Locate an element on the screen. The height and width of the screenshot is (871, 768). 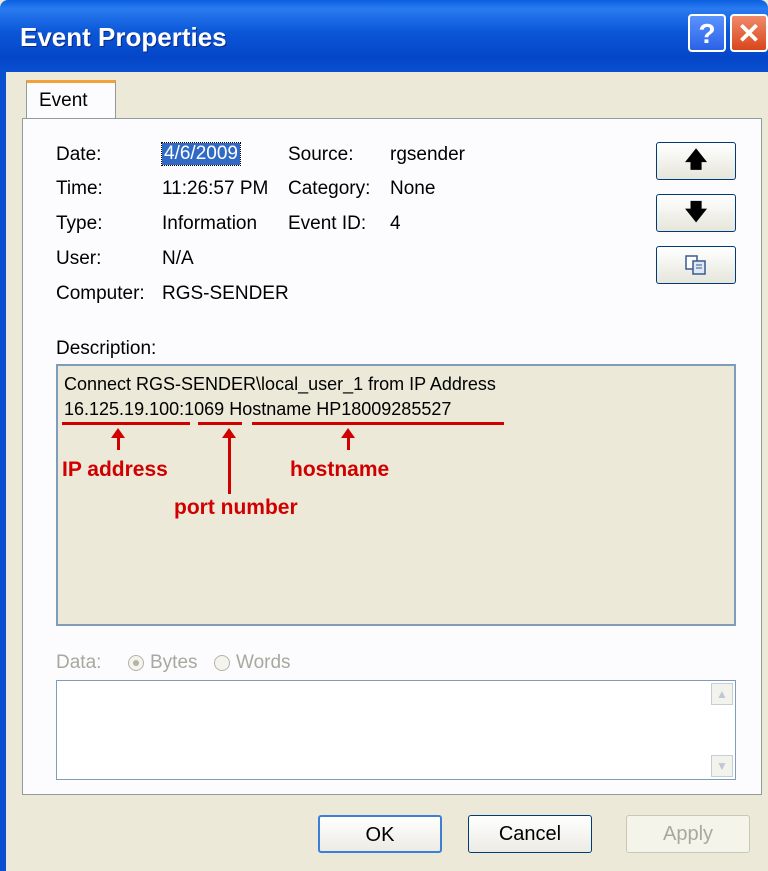
scroll-down-arrow-icon: ▼ is located at coordinates (722, 766).